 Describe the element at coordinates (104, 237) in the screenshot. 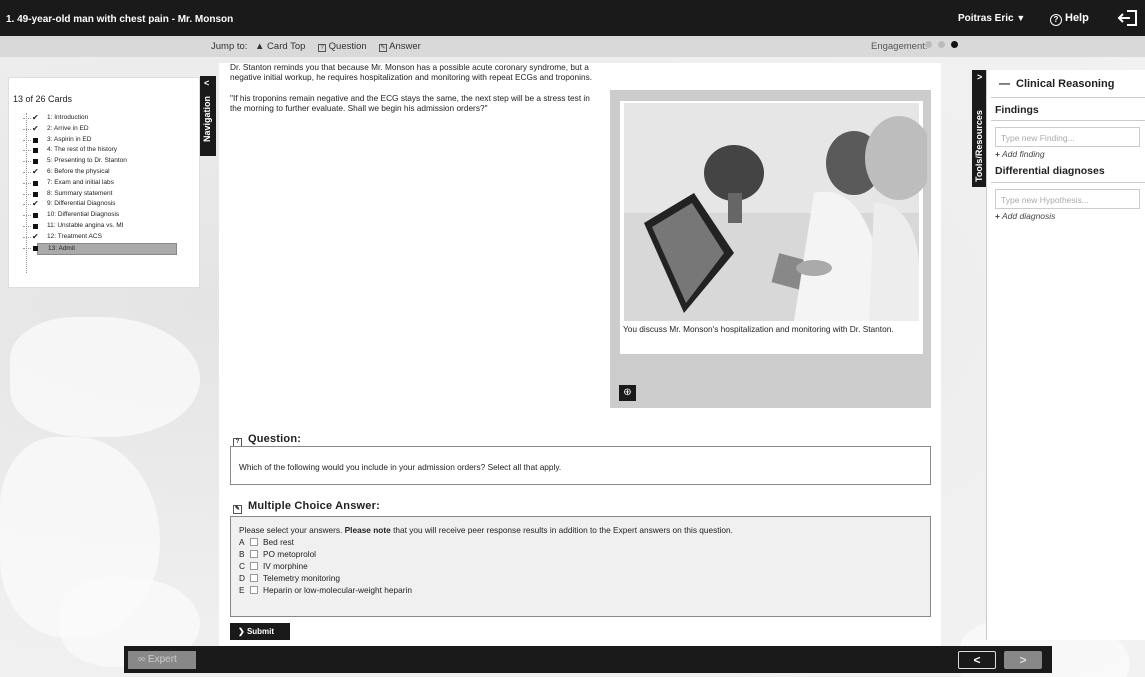

I see `nav-card-item: ✔ 12: Treatment ACS` at that location.